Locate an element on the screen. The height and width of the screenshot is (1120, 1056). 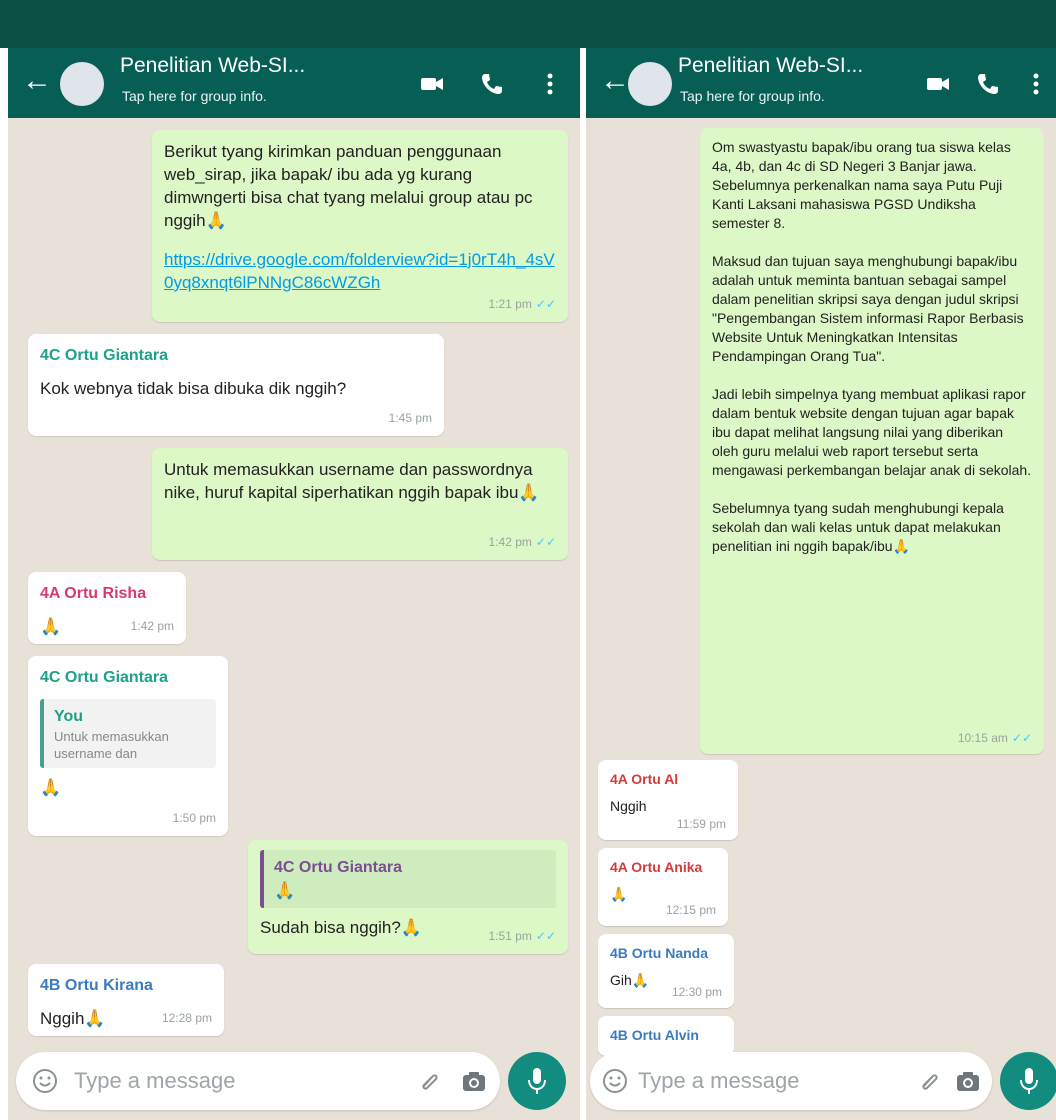
message-time: 12:28 pm is located at coordinates (186, 1018).